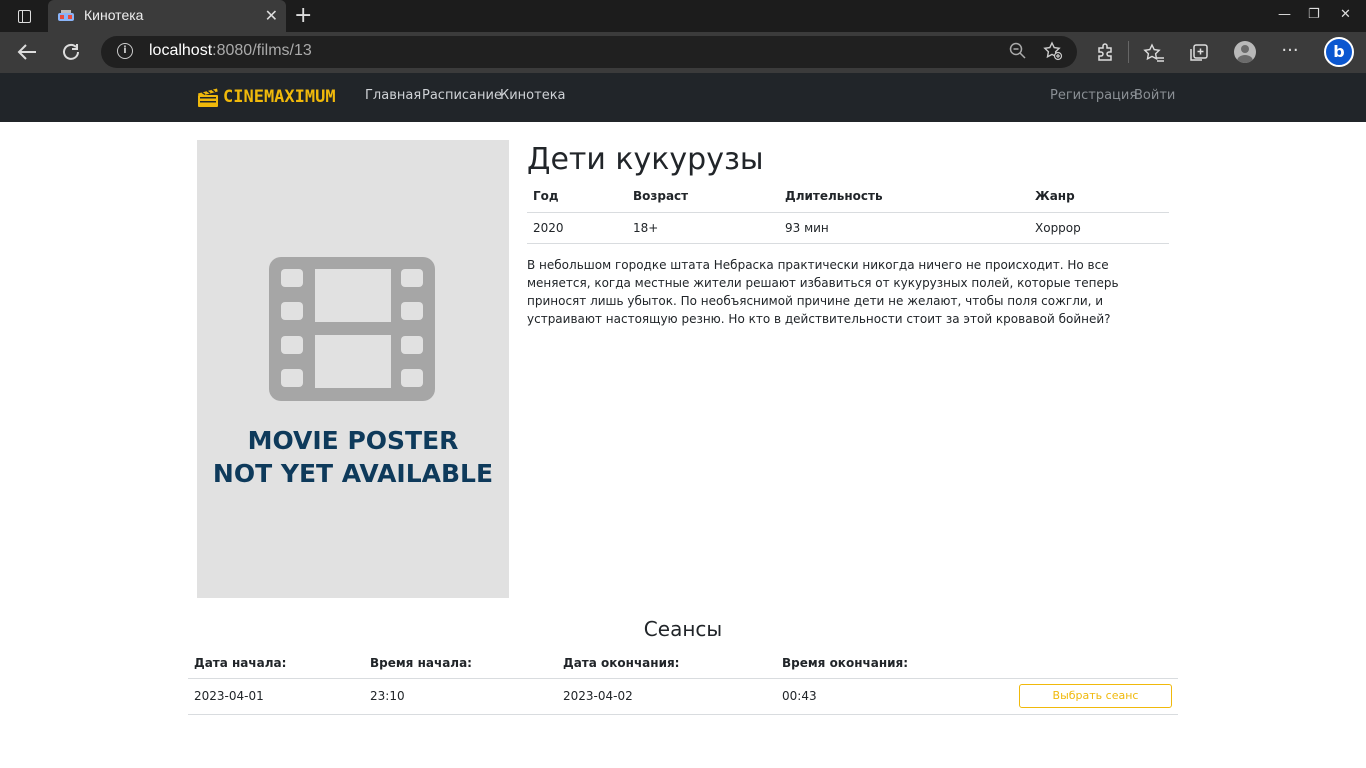 This screenshot has height=768, width=1366. I want to click on more-icon: ···, so click(1290, 51).